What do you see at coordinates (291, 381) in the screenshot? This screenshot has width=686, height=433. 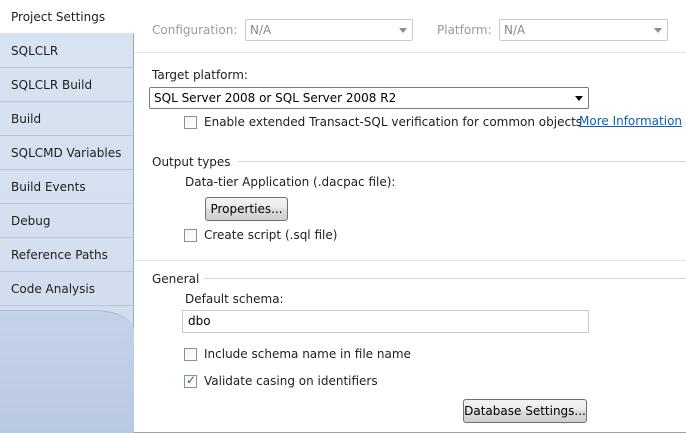 I see `validate-casing-label: Validate casing on identifiers` at bounding box center [291, 381].